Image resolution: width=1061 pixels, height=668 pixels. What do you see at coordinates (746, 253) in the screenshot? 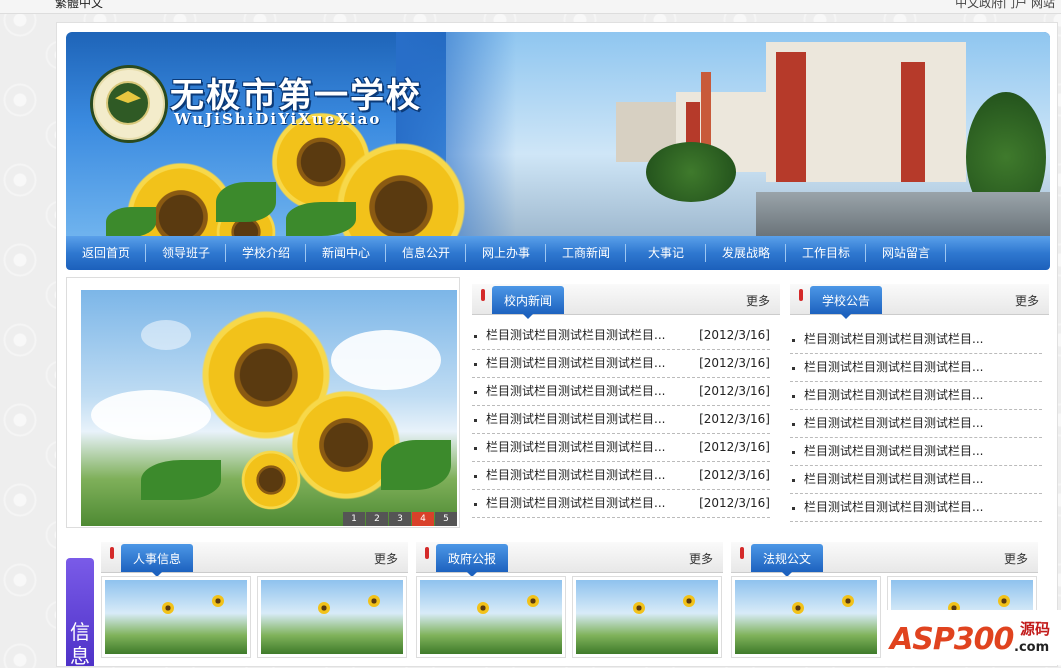
I see `nav-item-strategy: 发展战略` at bounding box center [746, 253].